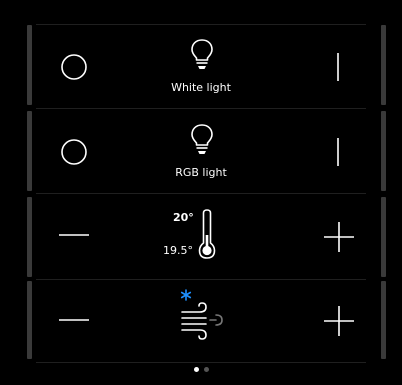 The height and width of the screenshot is (385, 402). What do you see at coordinates (201, 87) in the screenshot?
I see `white-light-label: White light` at bounding box center [201, 87].